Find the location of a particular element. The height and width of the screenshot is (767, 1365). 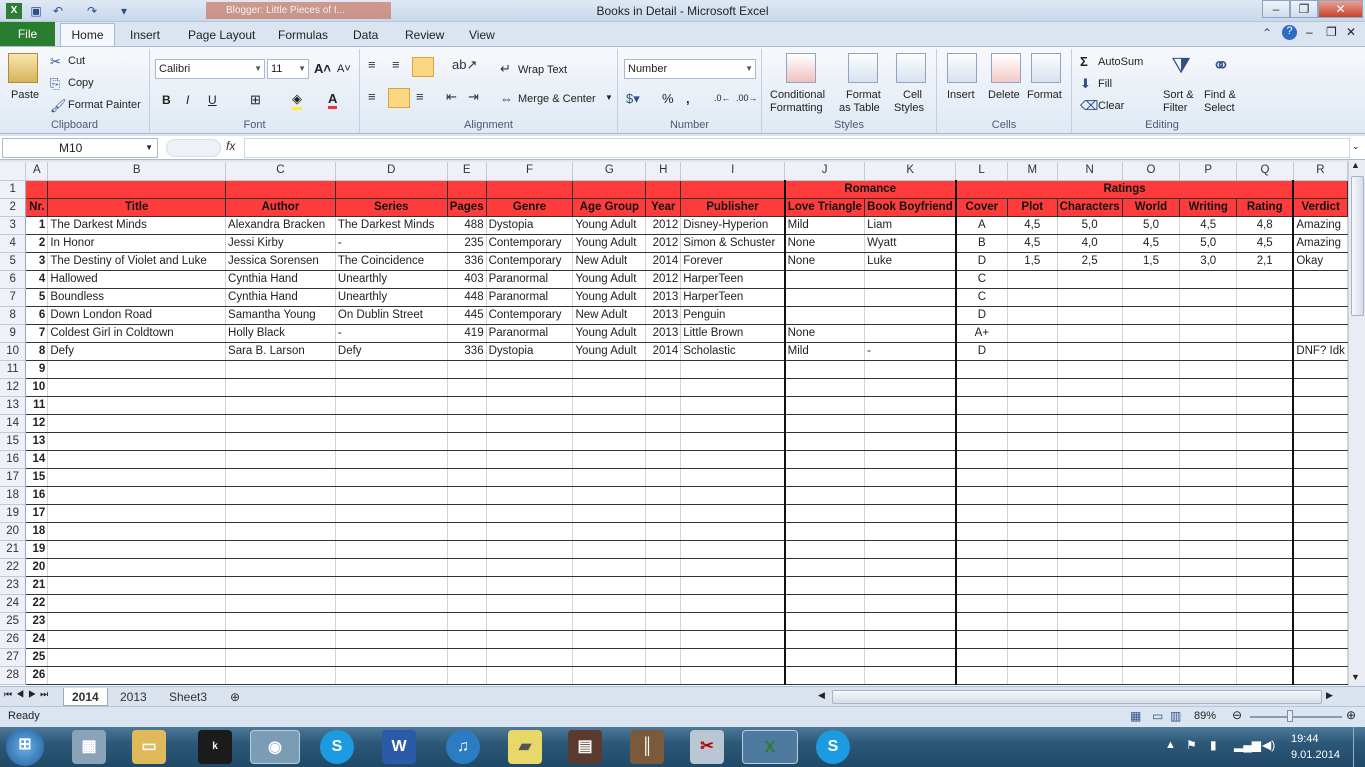

table-cell: 21 is located at coordinates (37, 585).